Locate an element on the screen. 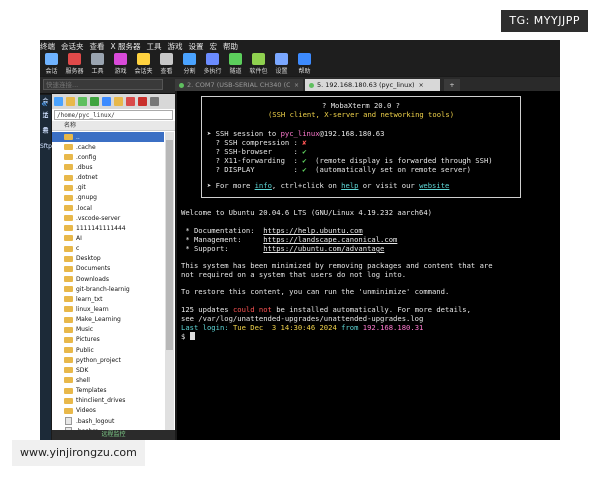  tools-icon is located at coordinates (97, 59).